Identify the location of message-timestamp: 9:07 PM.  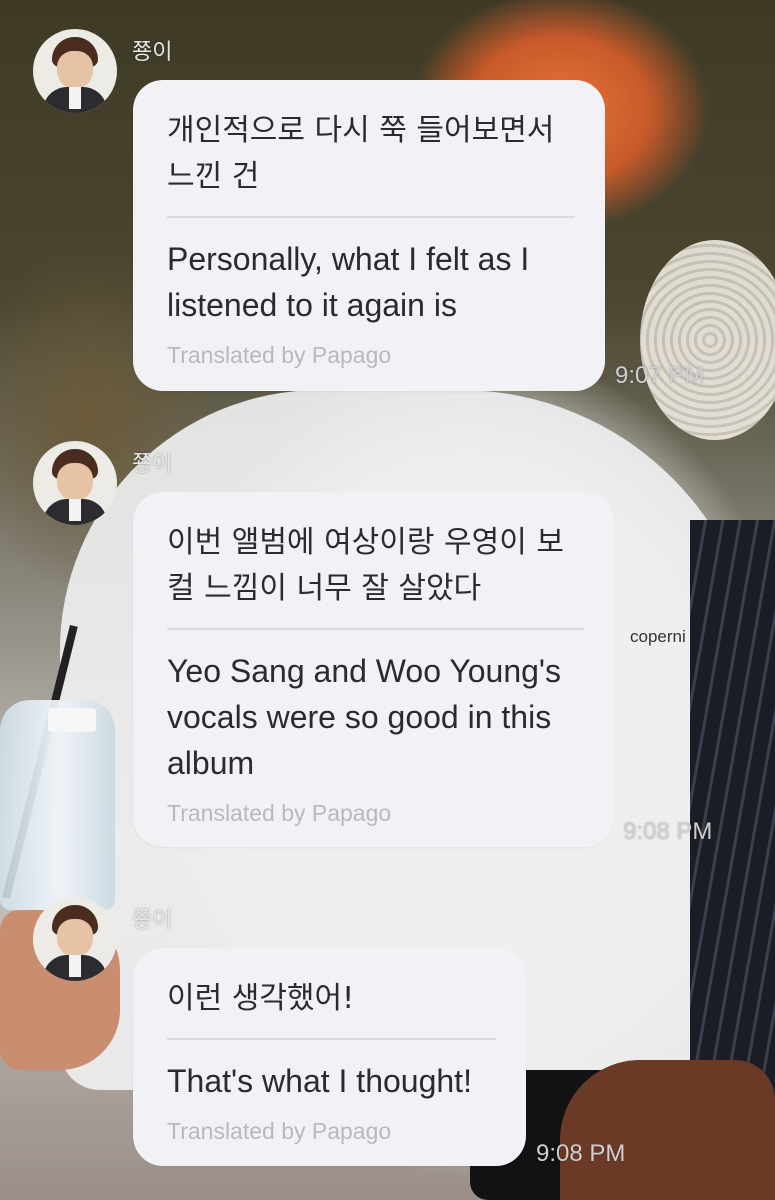
(660, 375).